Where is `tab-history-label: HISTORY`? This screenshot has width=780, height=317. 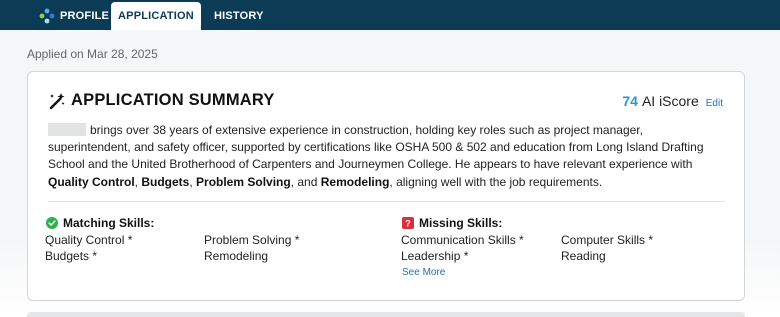 tab-history-label: HISTORY is located at coordinates (239, 16).